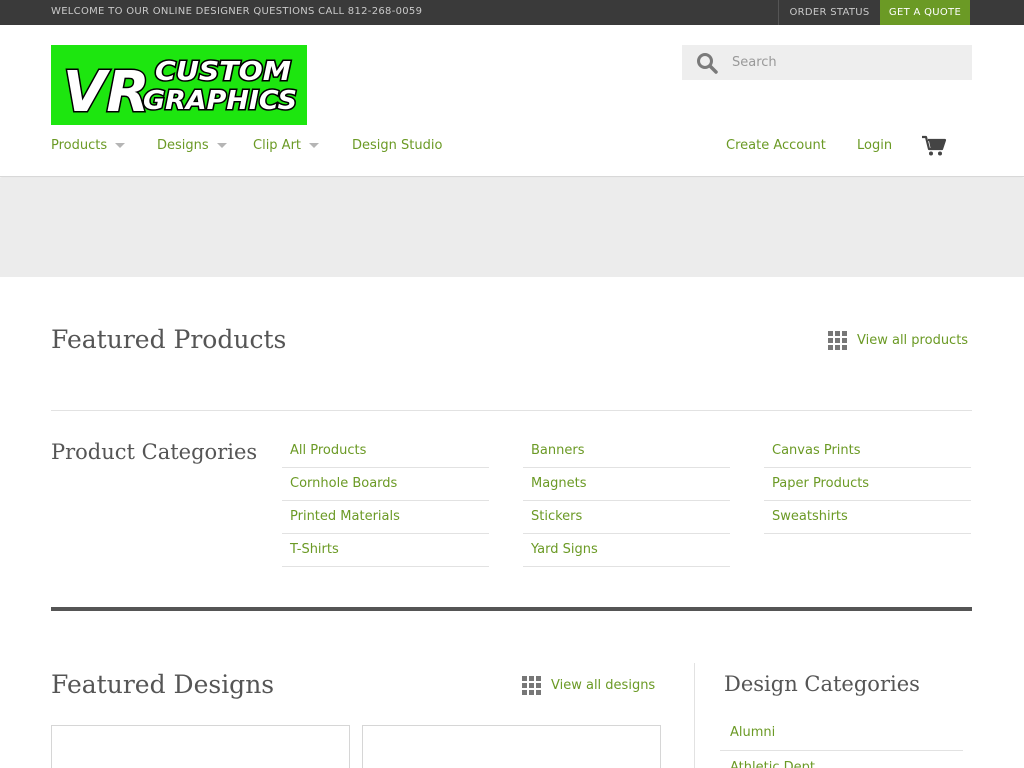  I want to click on get-a-quote-button: GET A QUOTE, so click(925, 12).